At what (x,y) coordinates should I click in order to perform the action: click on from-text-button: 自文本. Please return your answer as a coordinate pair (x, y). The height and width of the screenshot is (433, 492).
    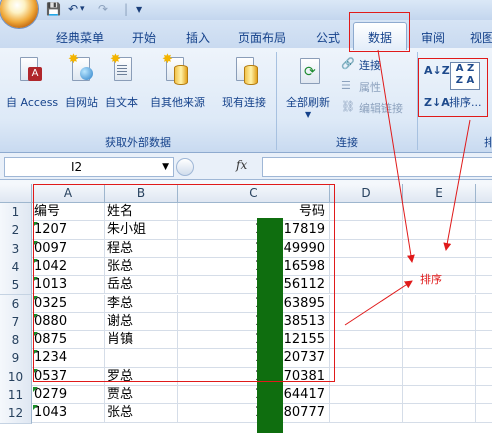
    Looking at the image, I should click on (121, 102).